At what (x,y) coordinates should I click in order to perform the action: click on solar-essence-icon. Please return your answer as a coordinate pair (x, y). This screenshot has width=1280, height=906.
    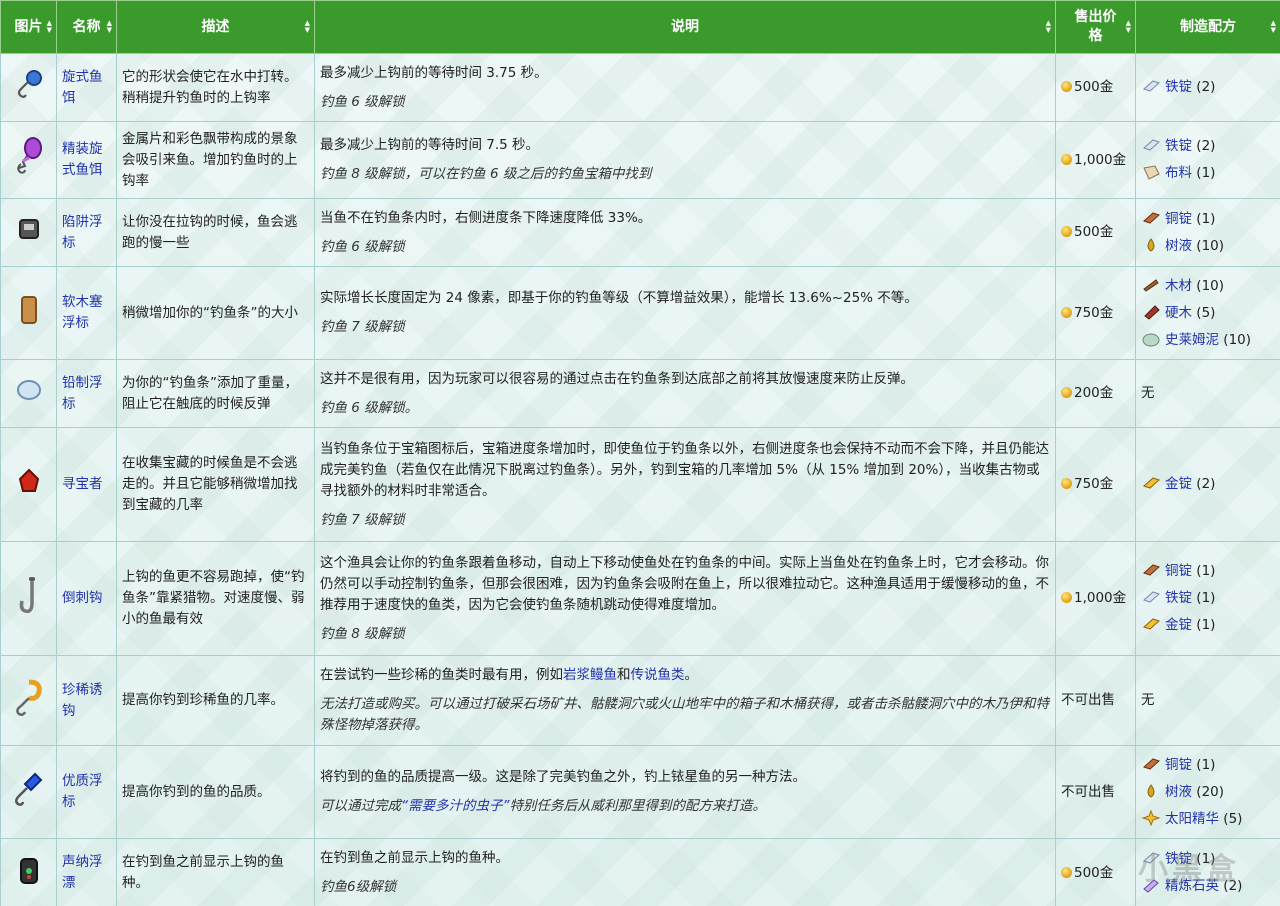
    Looking at the image, I should click on (1151, 817).